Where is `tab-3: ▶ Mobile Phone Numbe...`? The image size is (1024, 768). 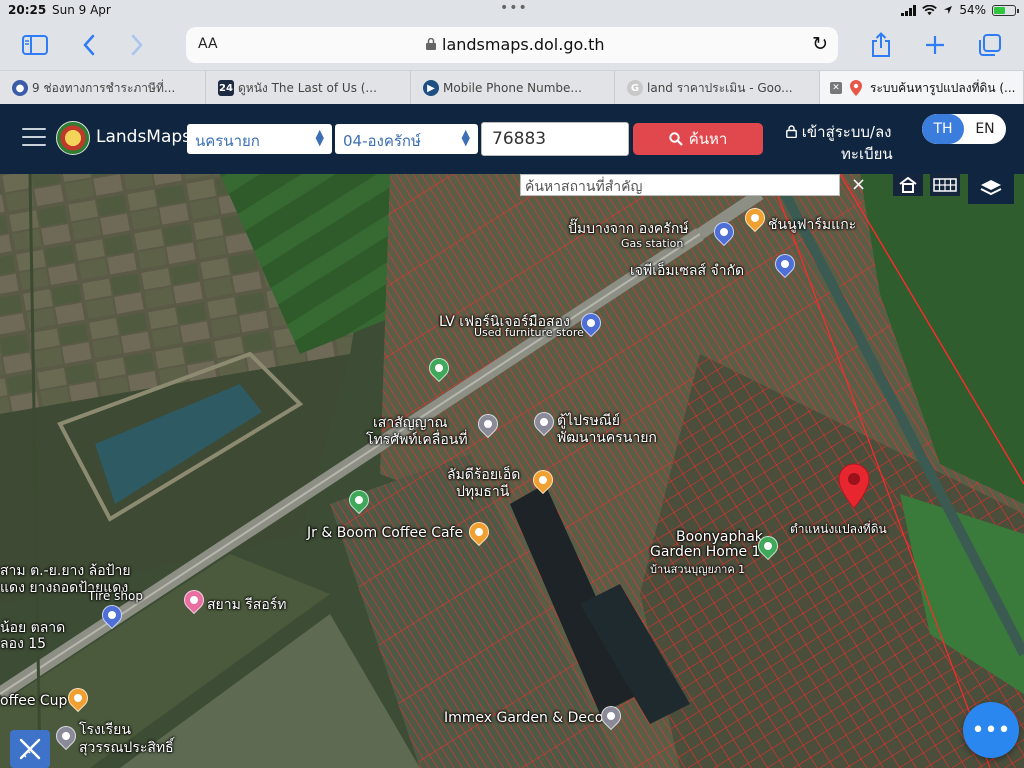
tab-3: ▶ Mobile Phone Numbe... is located at coordinates (513, 88).